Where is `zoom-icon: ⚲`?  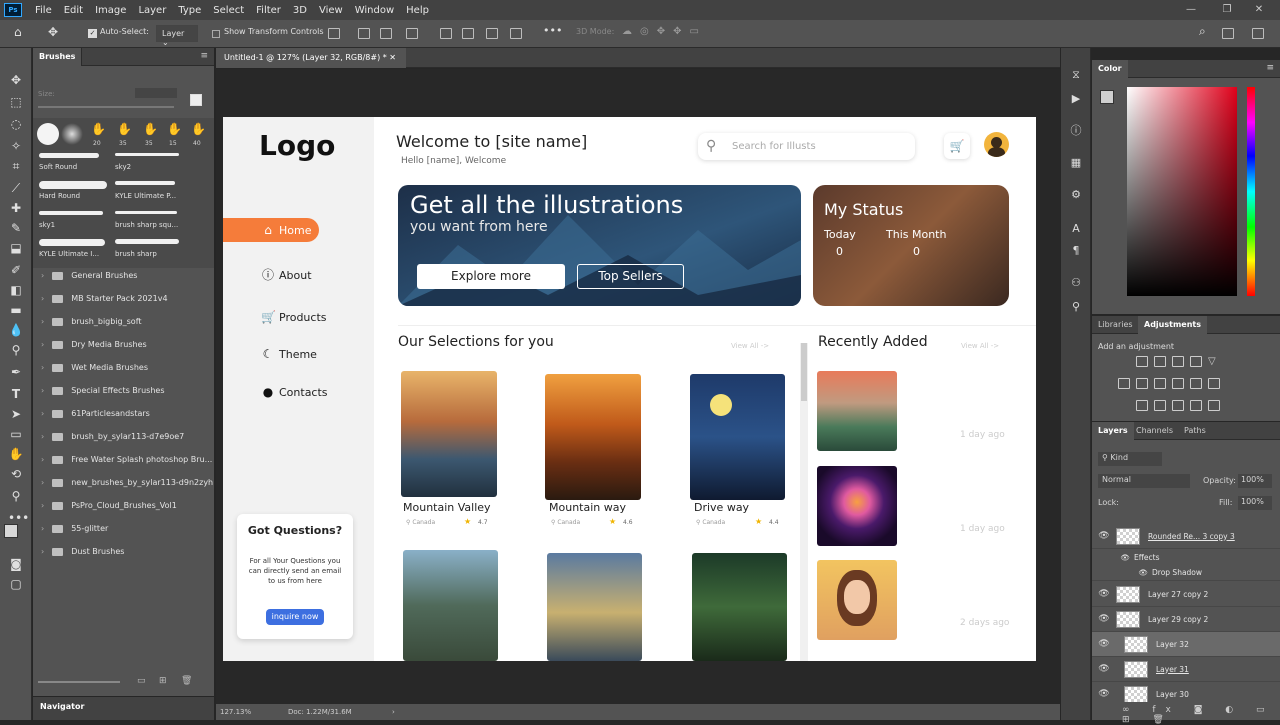
zoom-icon: ⚲ is located at coordinates (16, 496).